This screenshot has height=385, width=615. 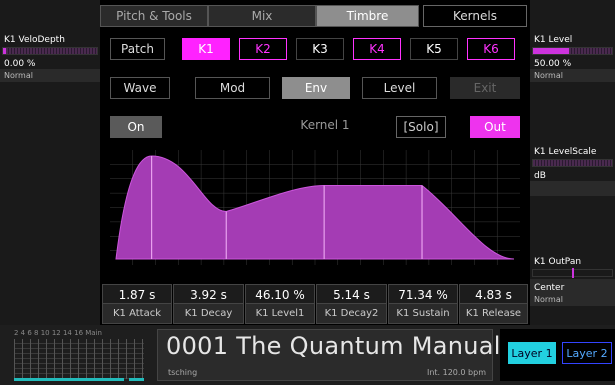 I want to click on tab-mix: Mix, so click(x=262, y=16).